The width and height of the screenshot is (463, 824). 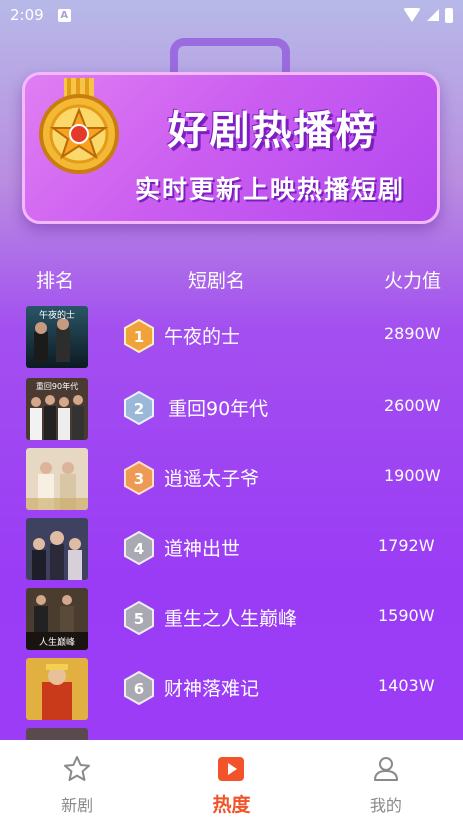 I want to click on tab-new-dramas: 新剧, so click(x=77, y=782).